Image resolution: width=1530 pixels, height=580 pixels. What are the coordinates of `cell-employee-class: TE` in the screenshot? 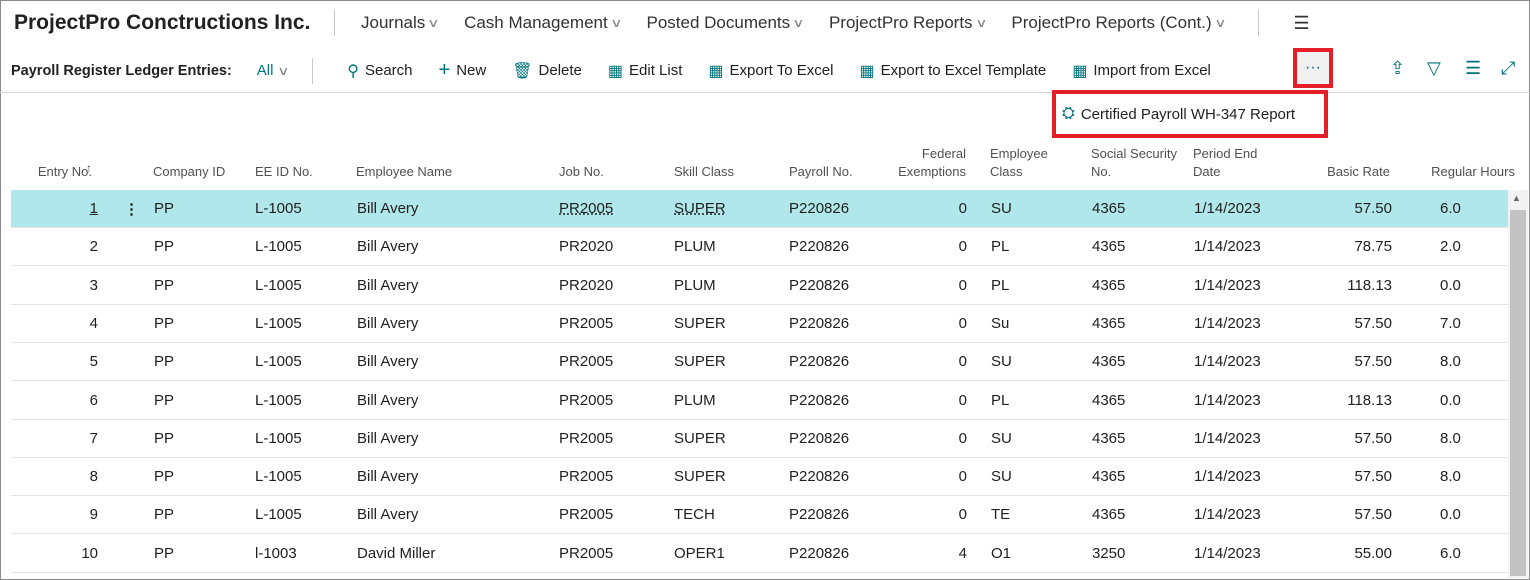 It's located at (1001, 515).